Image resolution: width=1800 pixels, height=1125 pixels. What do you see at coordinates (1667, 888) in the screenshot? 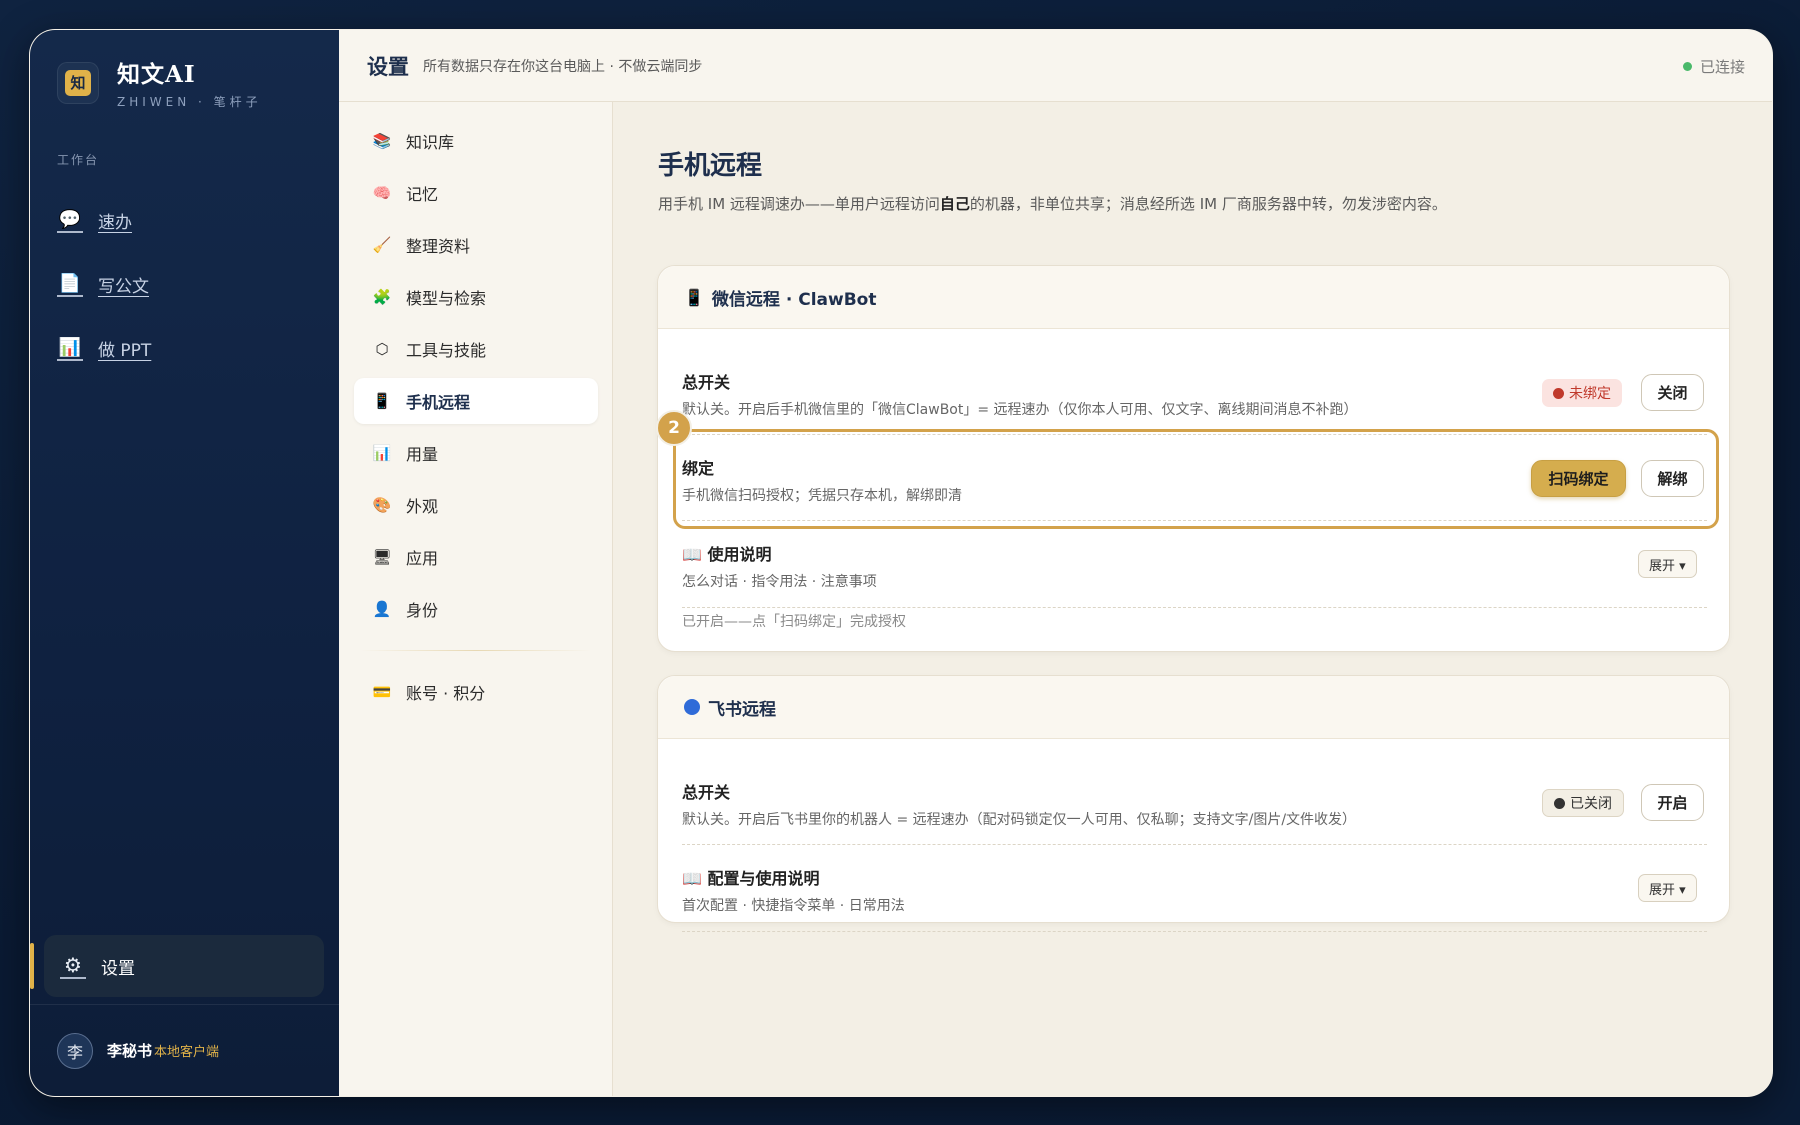
I see `expand-config-button: 展开 ▾` at bounding box center [1667, 888].